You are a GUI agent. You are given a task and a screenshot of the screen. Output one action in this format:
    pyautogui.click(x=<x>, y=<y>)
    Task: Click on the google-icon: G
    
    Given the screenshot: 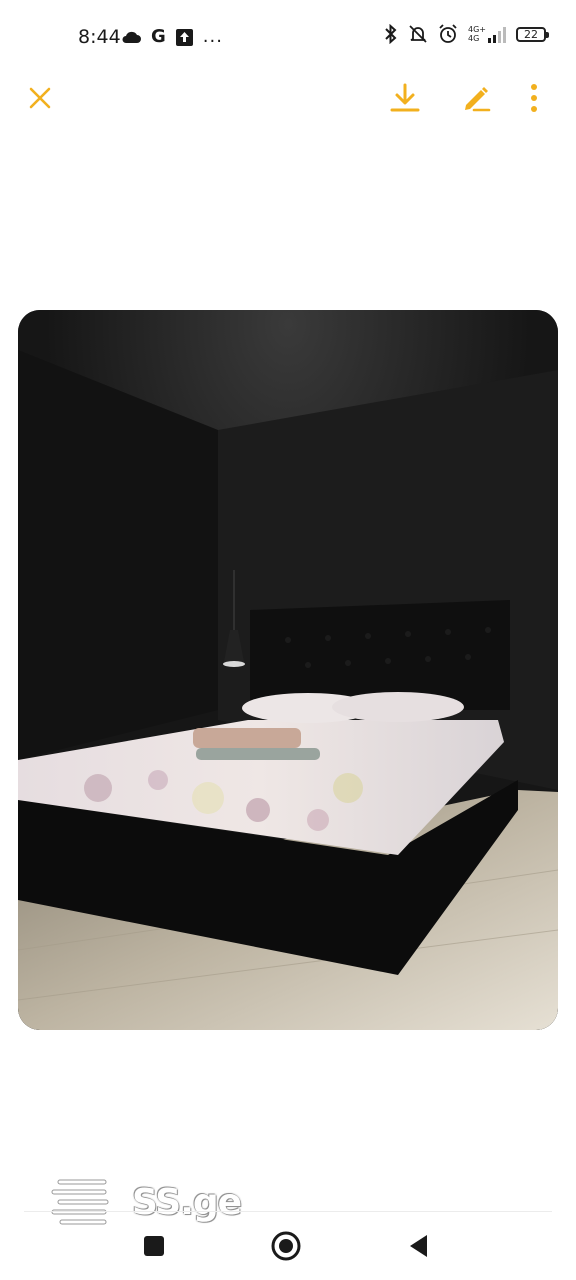 What is the action you would take?
    pyautogui.click(x=158, y=36)
    